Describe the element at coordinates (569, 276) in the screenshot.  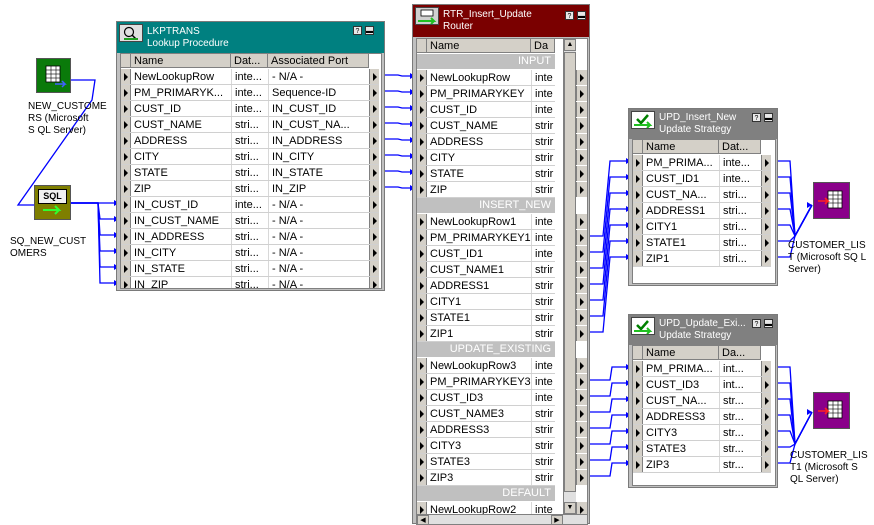
I see `router-vertical-scrollbar: ▲ ▼` at that location.